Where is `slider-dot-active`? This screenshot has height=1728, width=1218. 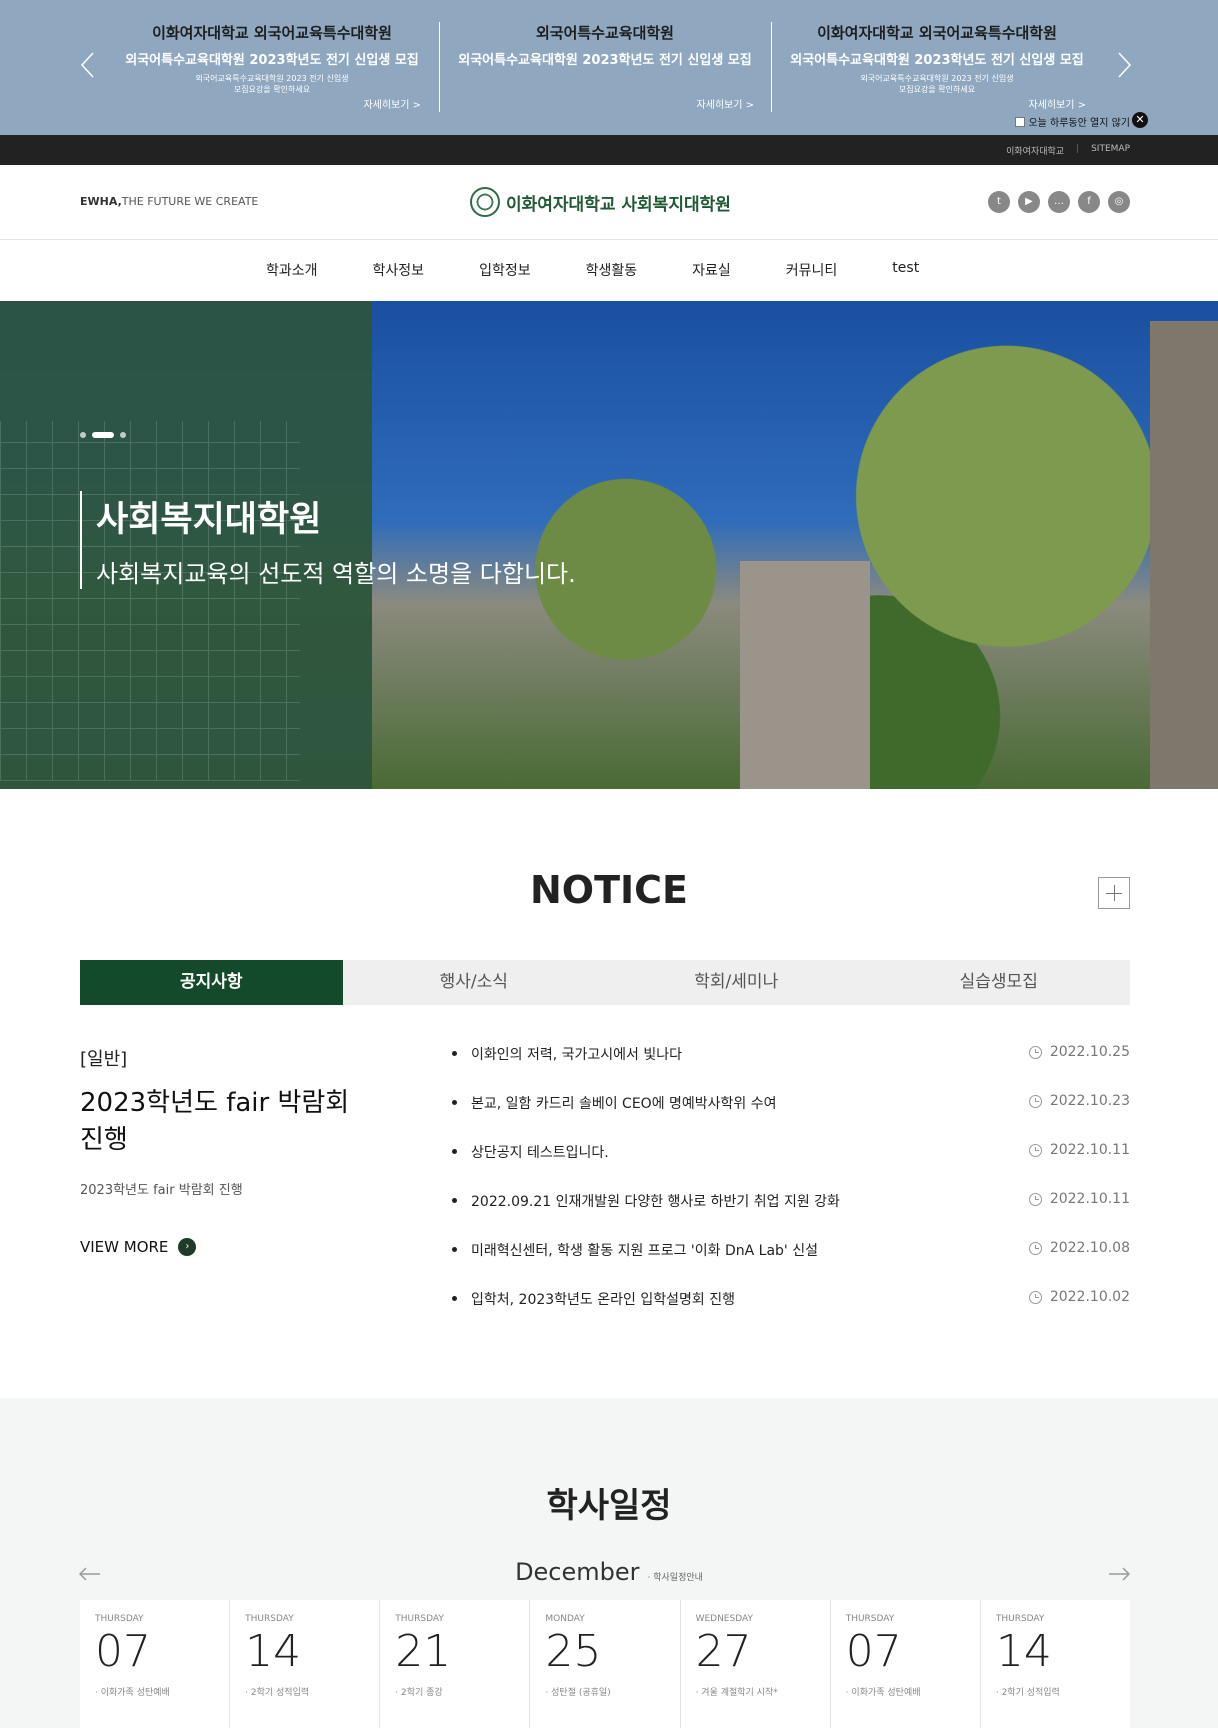
slider-dot-active is located at coordinates (103, 435).